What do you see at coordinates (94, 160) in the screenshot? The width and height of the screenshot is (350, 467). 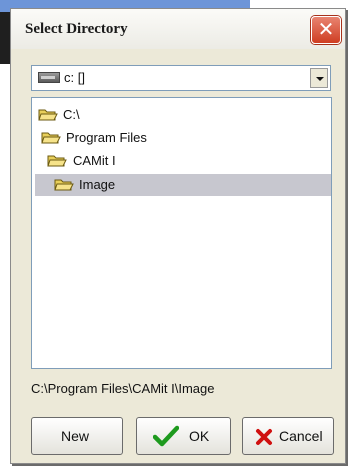 I see `tree-item-label: CAMit I` at bounding box center [94, 160].